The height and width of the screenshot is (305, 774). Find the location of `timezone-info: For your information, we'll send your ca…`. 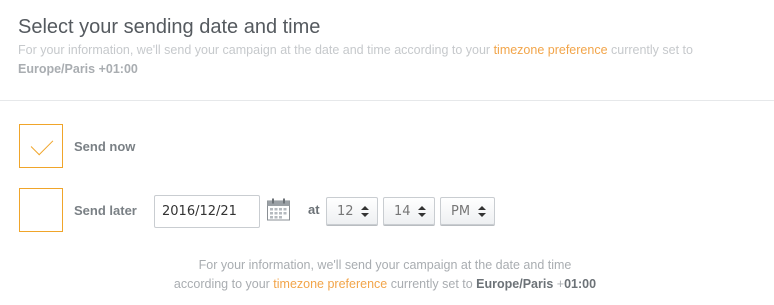

timezone-info: For your information, we'll send your ca… is located at coordinates (388, 60).